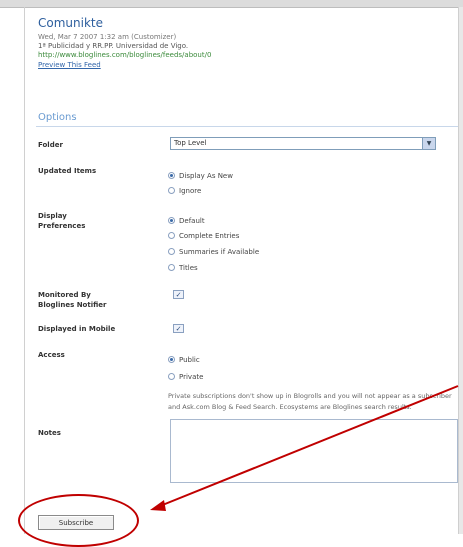  What do you see at coordinates (57, 117) in the screenshot?
I see `options-heading: Options` at bounding box center [57, 117].